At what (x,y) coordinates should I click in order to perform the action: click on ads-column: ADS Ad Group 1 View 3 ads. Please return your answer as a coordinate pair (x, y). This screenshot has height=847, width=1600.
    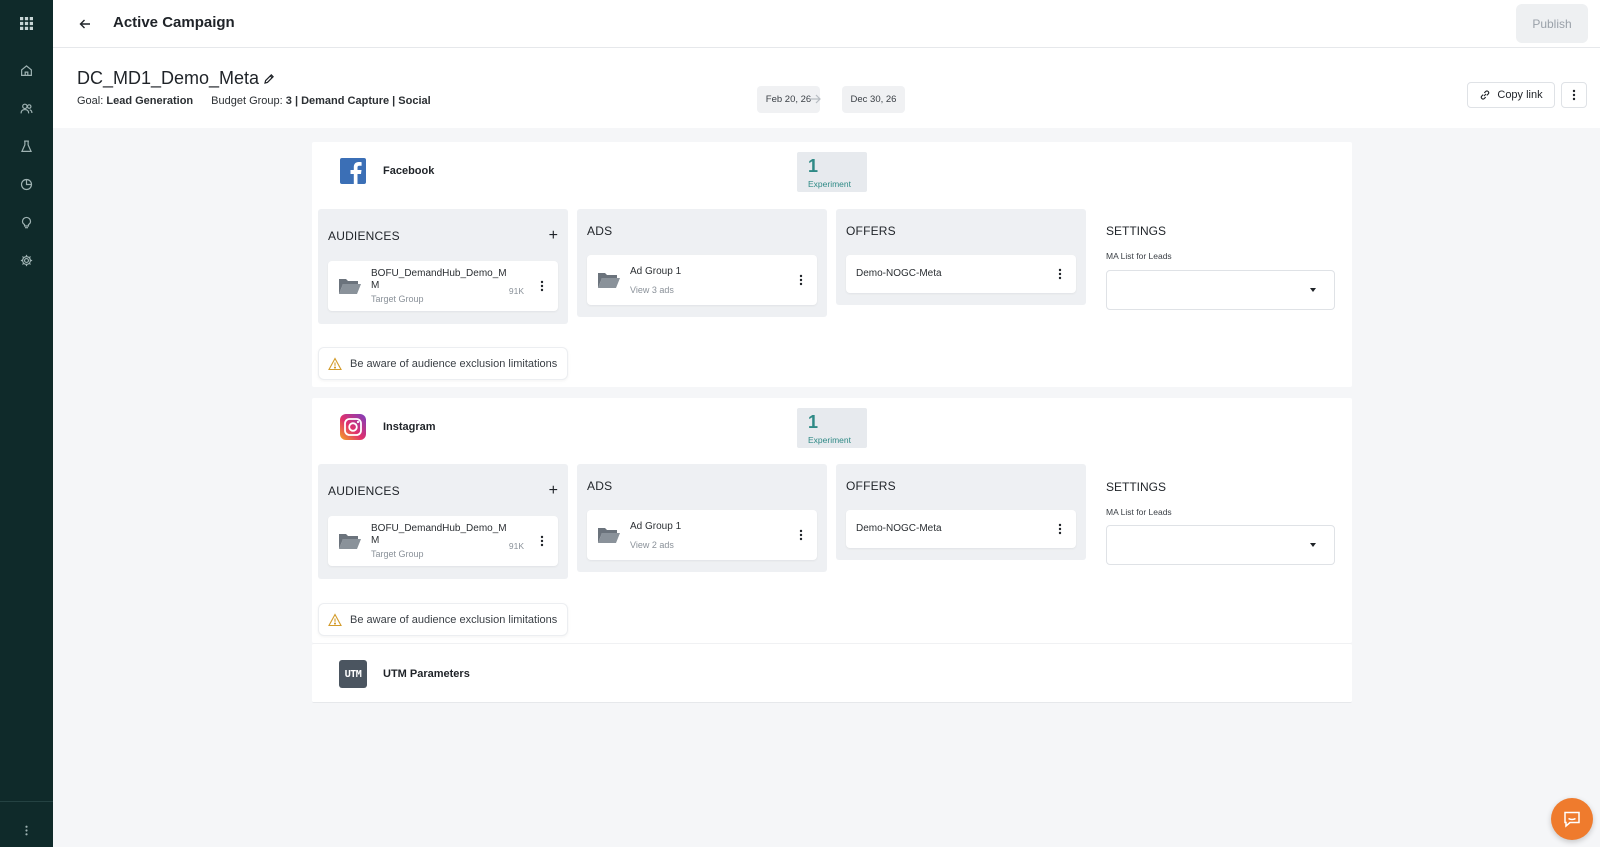
    Looking at the image, I should click on (702, 263).